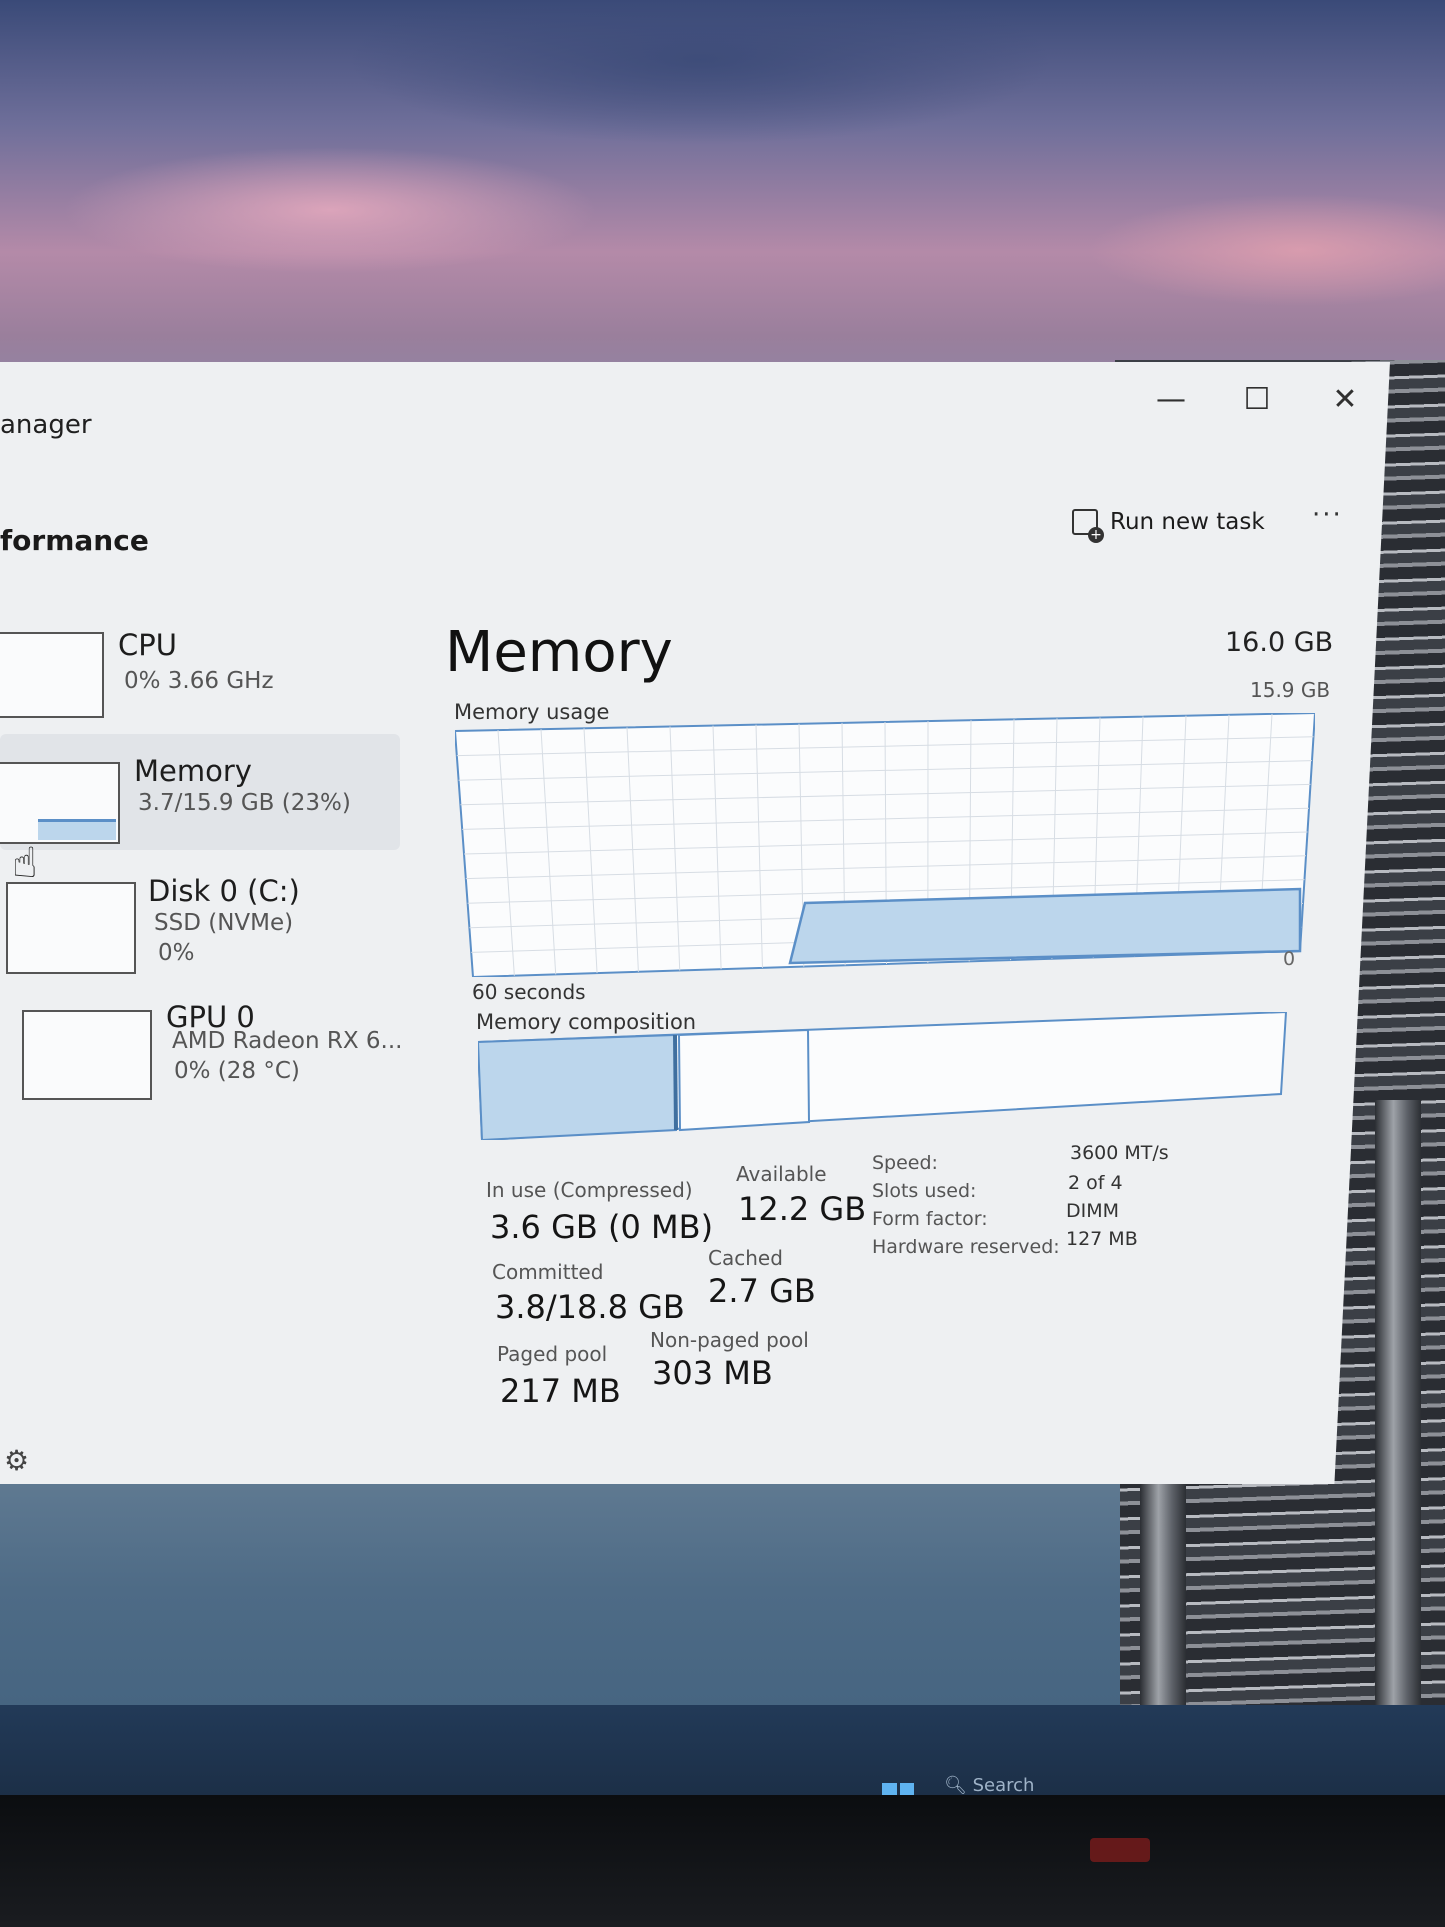  I want to click on non-paged-pool-value: 303 MB, so click(712, 1373).